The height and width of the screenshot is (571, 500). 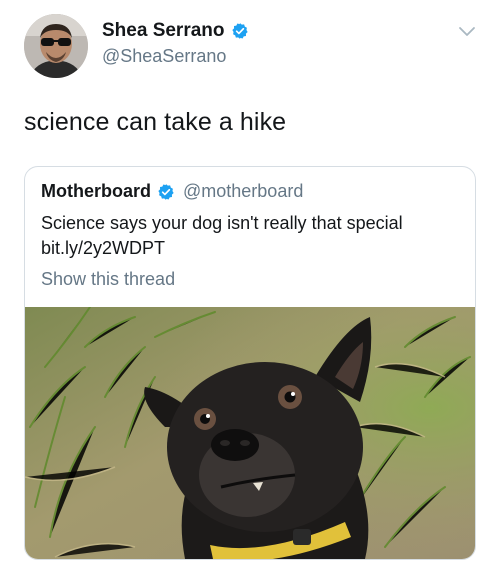 I want to click on show-thread-link: Show this thread, so click(x=108, y=279).